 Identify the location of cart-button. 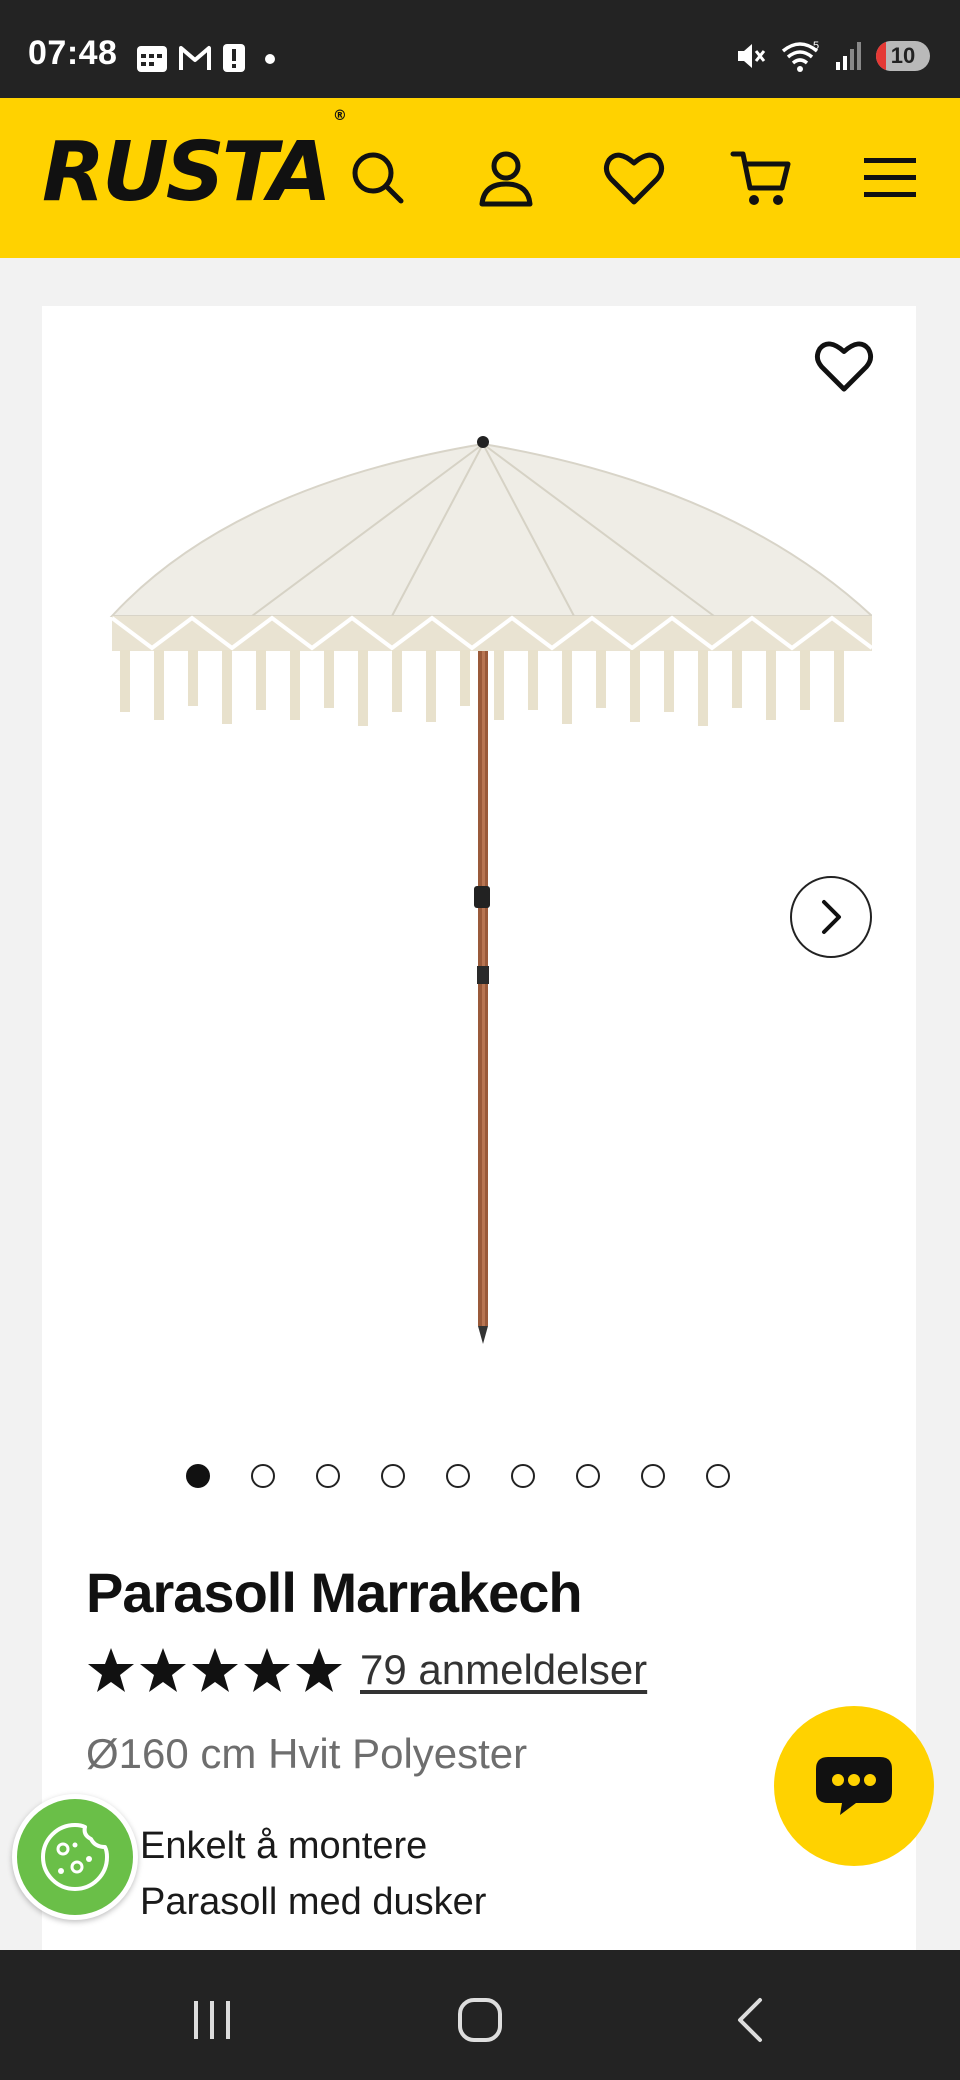
(762, 178).